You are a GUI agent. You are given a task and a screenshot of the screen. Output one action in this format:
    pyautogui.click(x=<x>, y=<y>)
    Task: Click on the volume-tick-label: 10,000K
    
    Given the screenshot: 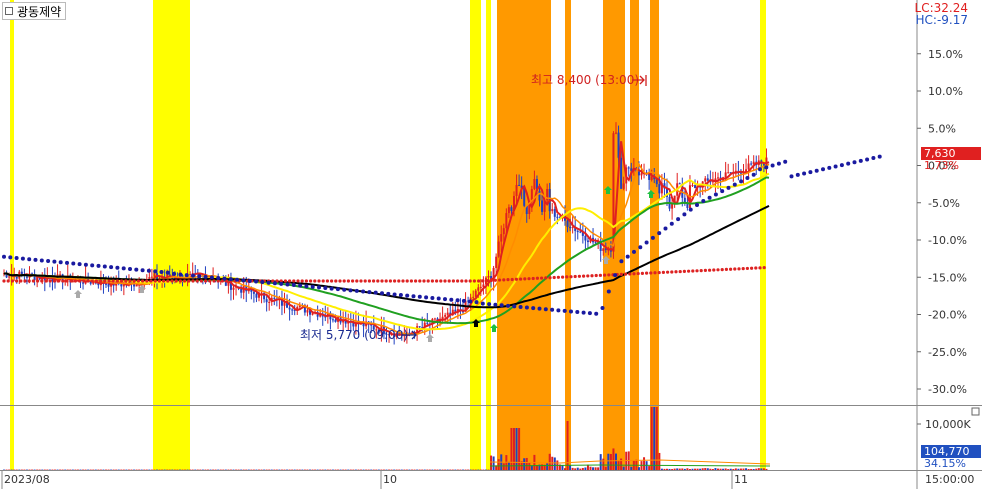 What is the action you would take?
    pyautogui.click(x=948, y=424)
    